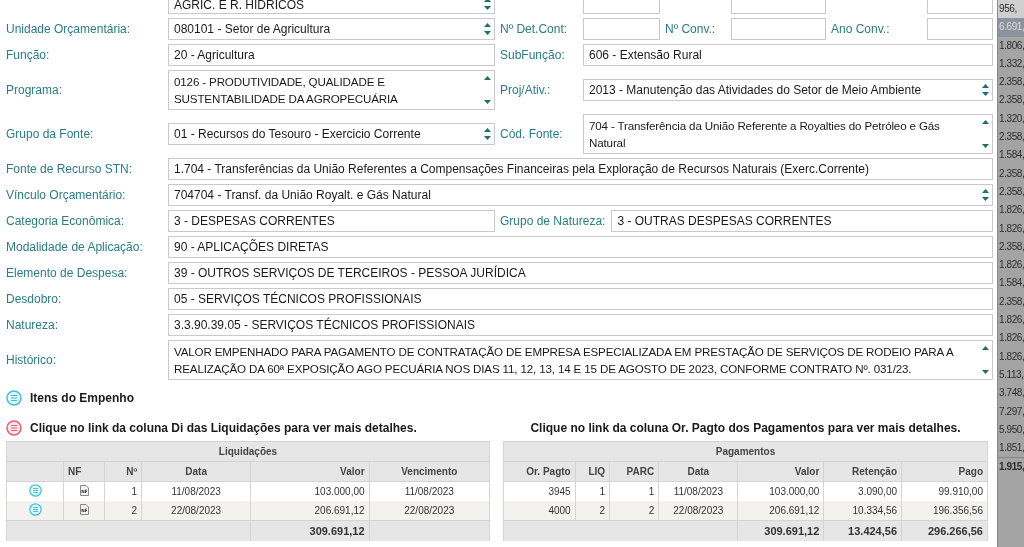  I want to click on field-label: Nº Conv.:, so click(690, 29).